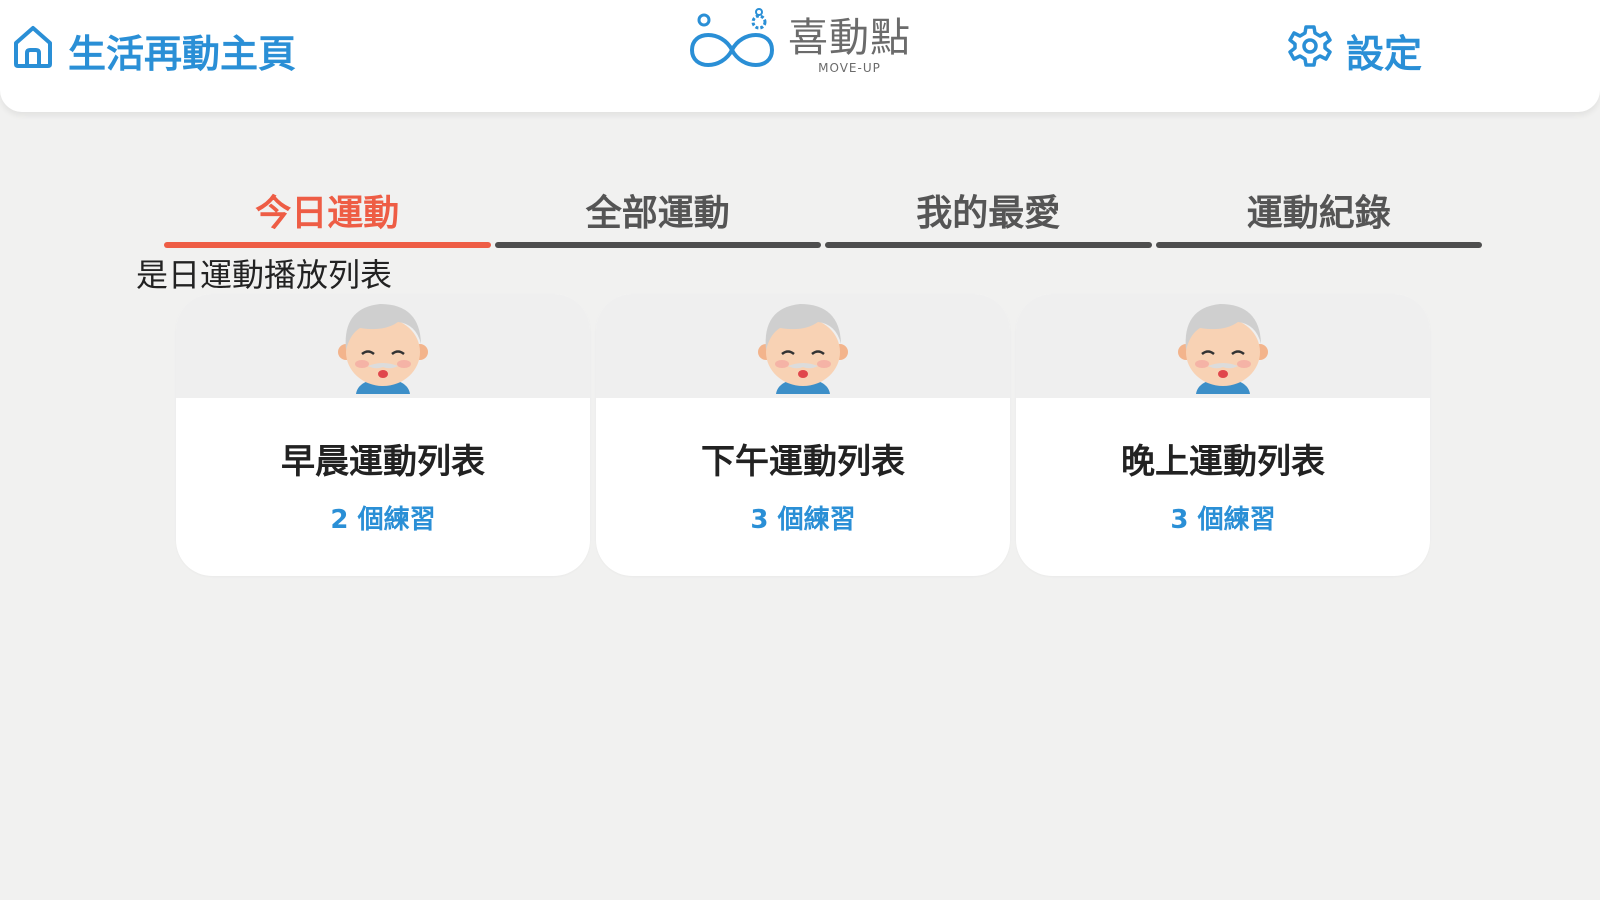  I want to click on tab-favorites: 我的最愛, so click(988, 212).